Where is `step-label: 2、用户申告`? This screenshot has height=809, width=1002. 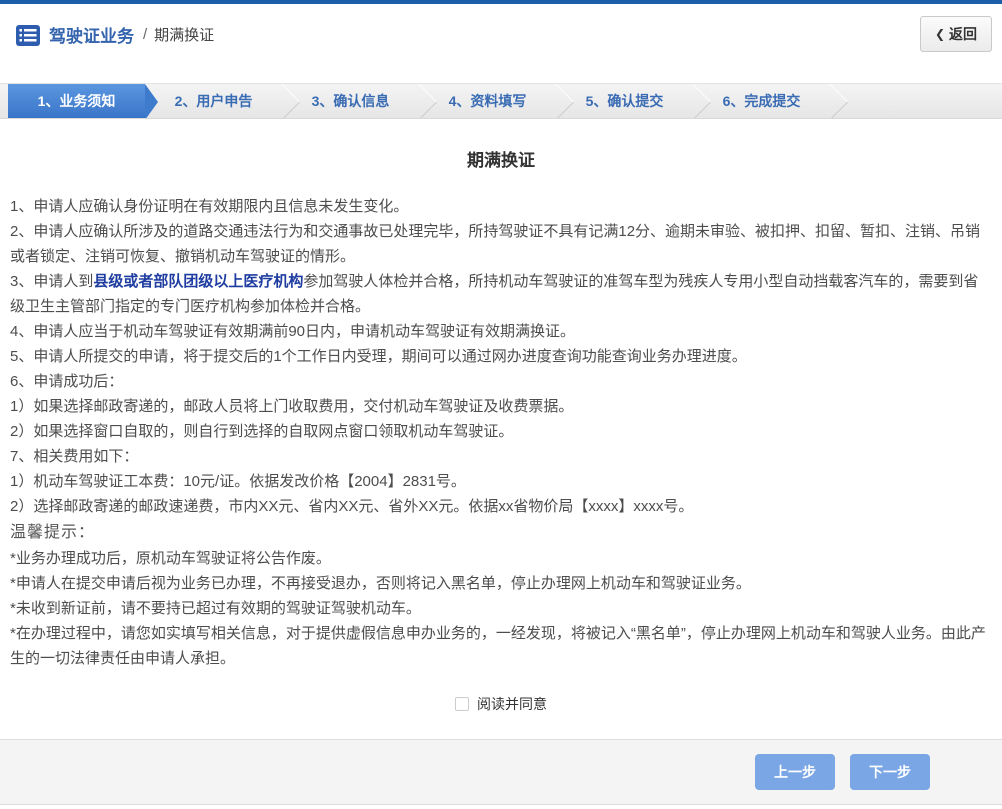
step-label: 2、用户申告 is located at coordinates (213, 101).